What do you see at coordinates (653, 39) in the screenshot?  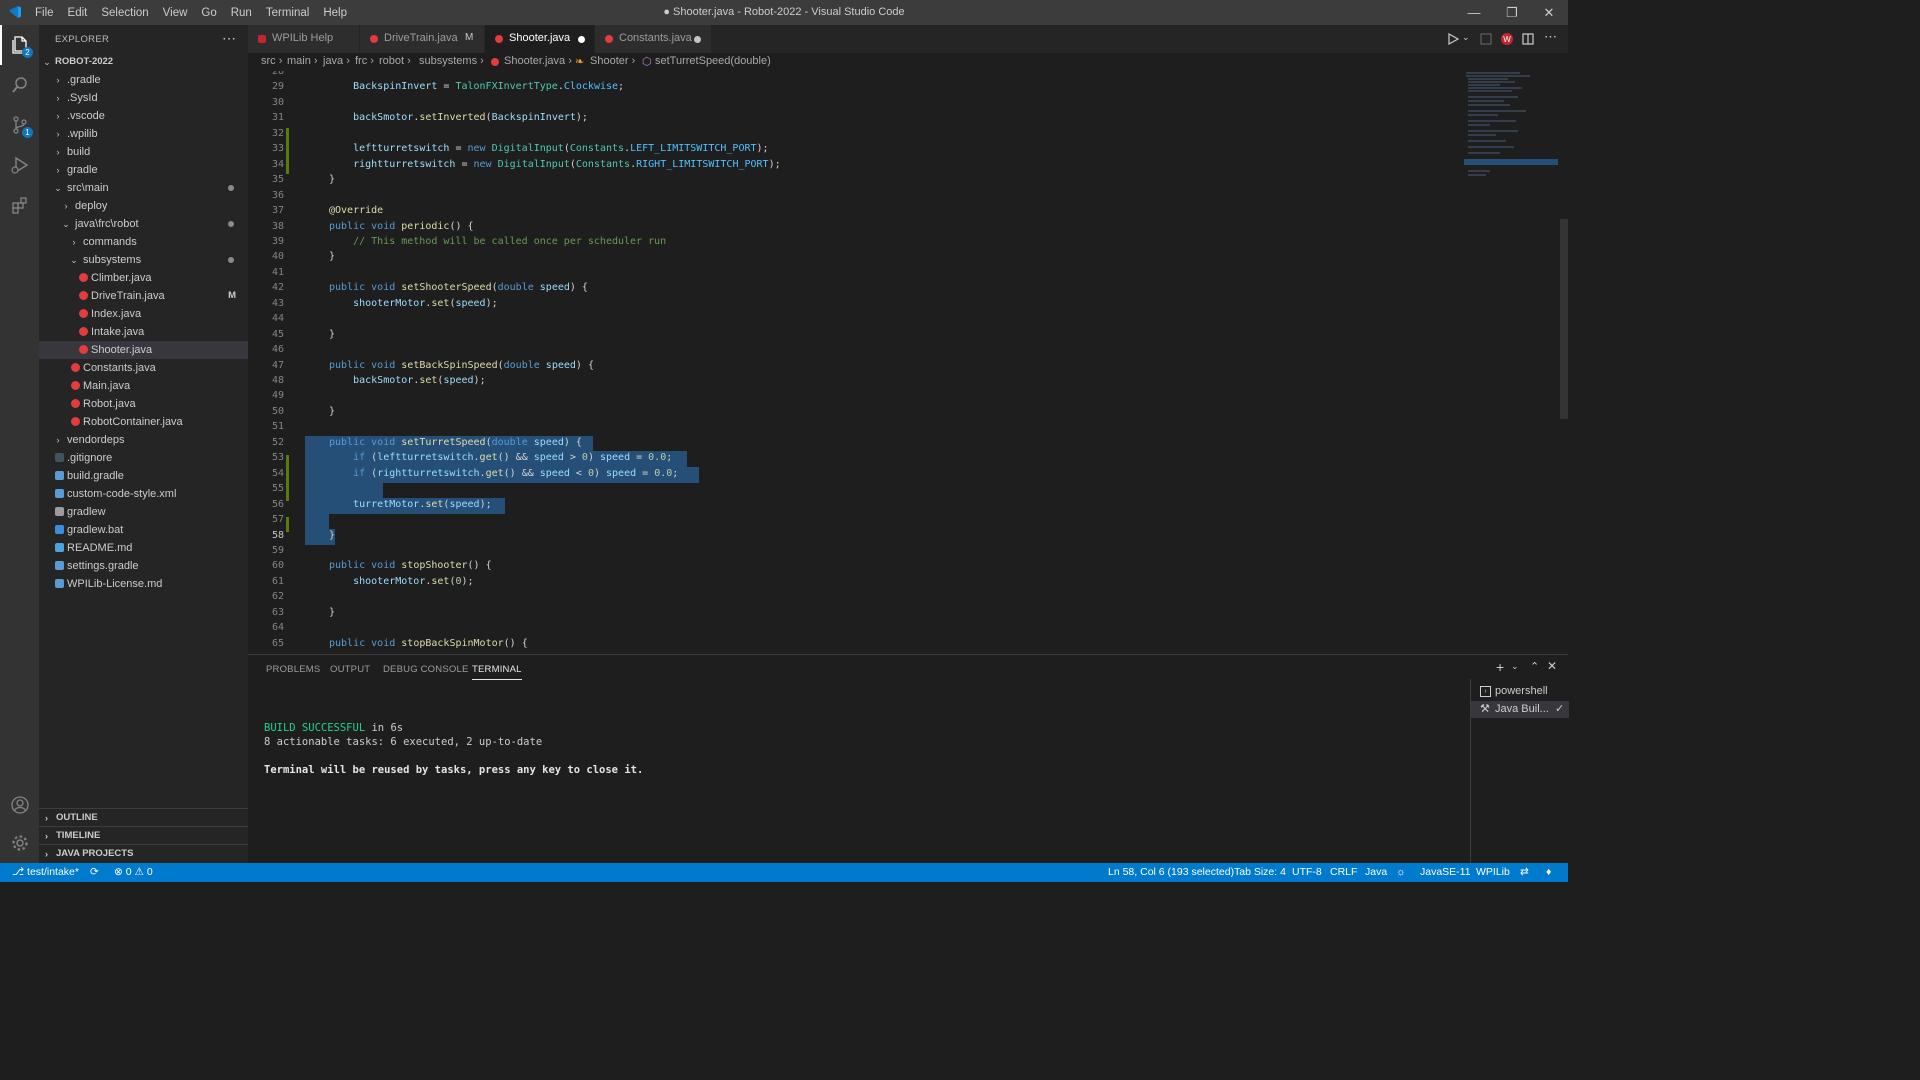 I see `tab-constants: Constants.java` at bounding box center [653, 39].